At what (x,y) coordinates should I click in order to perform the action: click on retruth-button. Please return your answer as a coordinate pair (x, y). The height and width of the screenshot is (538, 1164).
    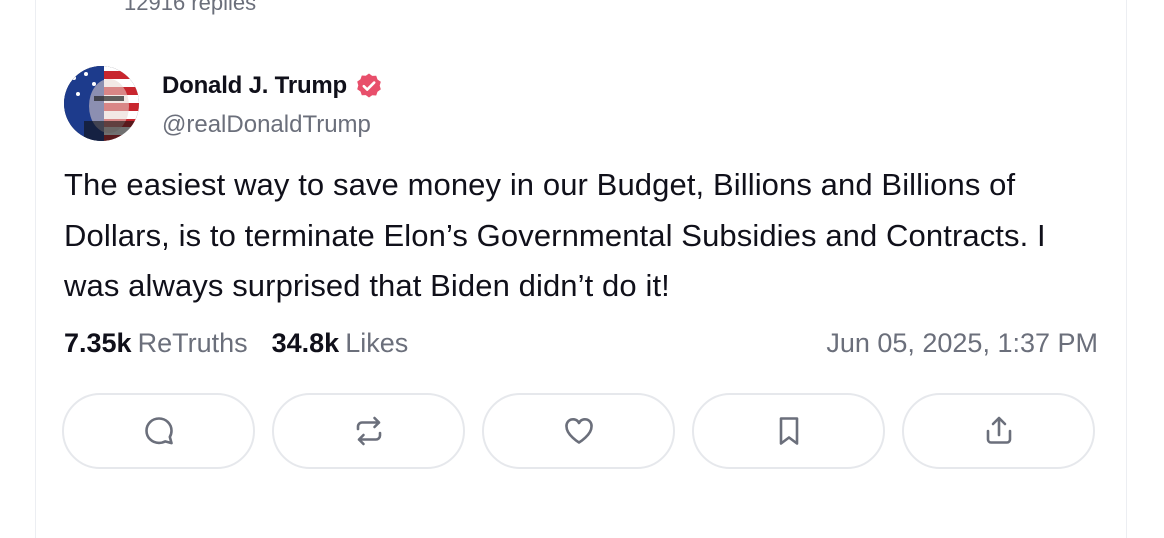
    Looking at the image, I should click on (368, 431).